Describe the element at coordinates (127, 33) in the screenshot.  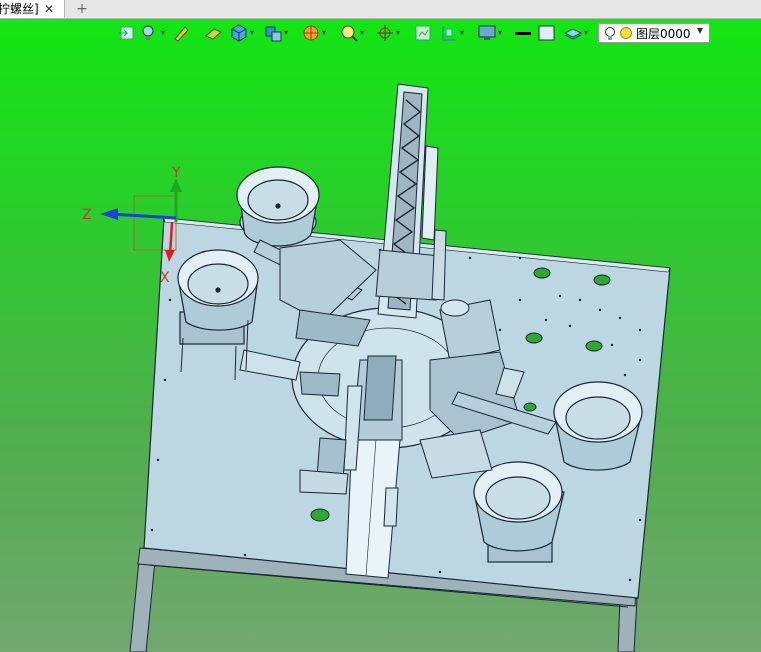
I see `view-icon` at that location.